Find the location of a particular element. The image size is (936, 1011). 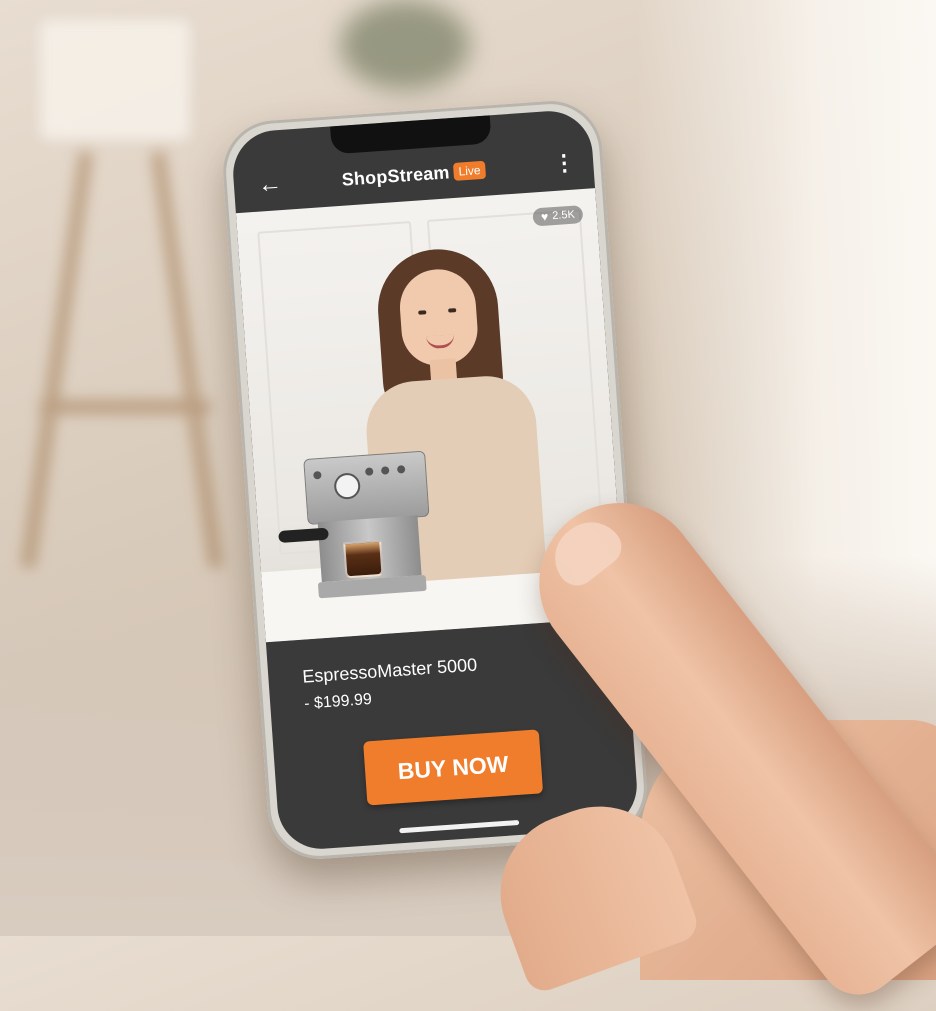

background-easel is located at coordinates (122, 360).